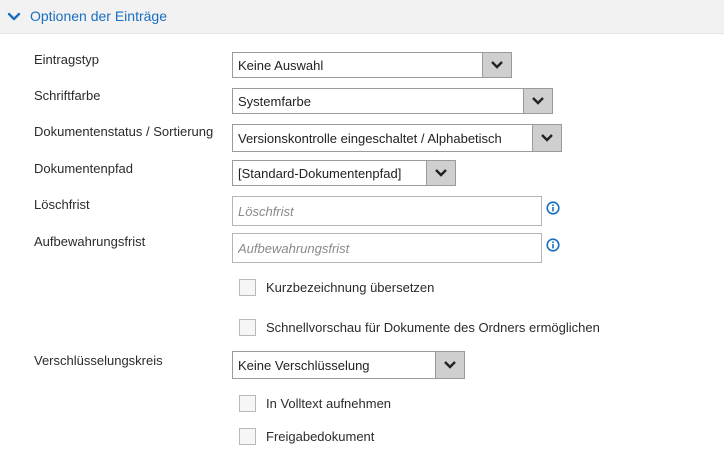 This screenshot has width=724, height=463. Describe the element at coordinates (247, 327) in the screenshot. I see `schnellvorschau-checkbox` at that location.